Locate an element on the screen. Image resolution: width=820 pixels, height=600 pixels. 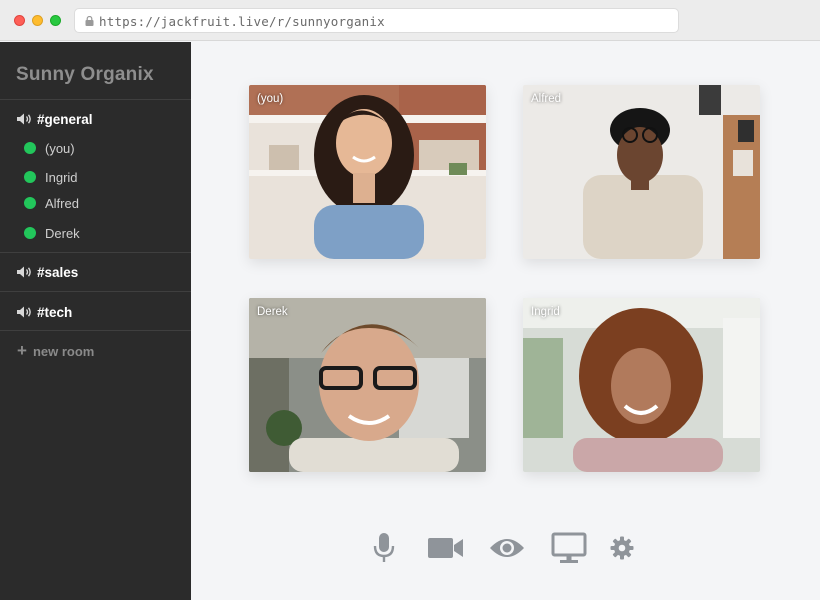
participant-name: (you) is located at coordinates (270, 99).